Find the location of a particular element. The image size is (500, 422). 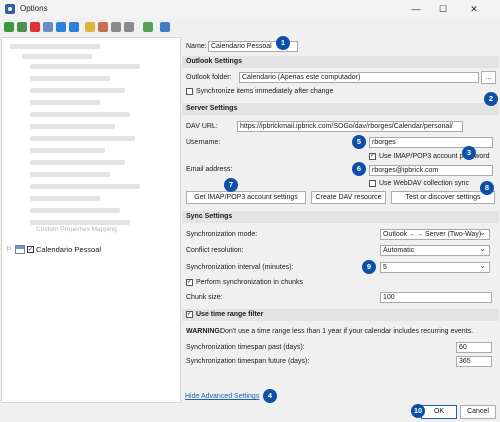

warning-bold-label: WARNING: is located at coordinates (204, 331).